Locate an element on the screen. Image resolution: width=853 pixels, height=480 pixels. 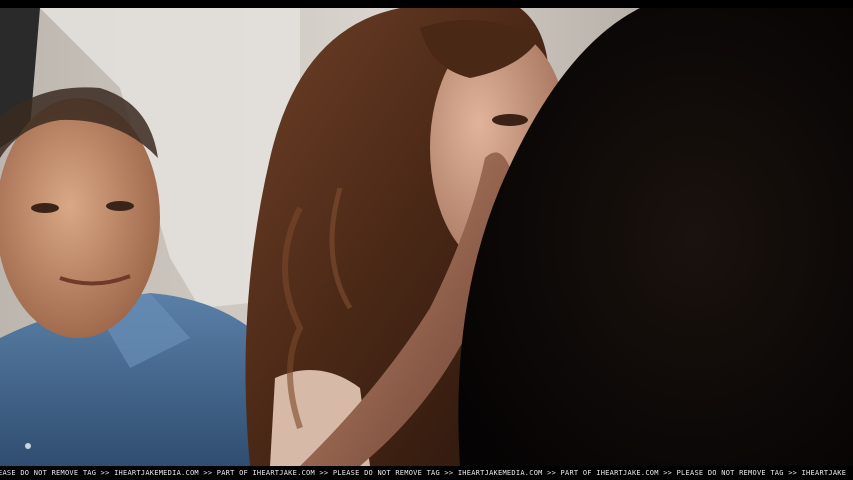
woman-eye is located at coordinates (510, 120).